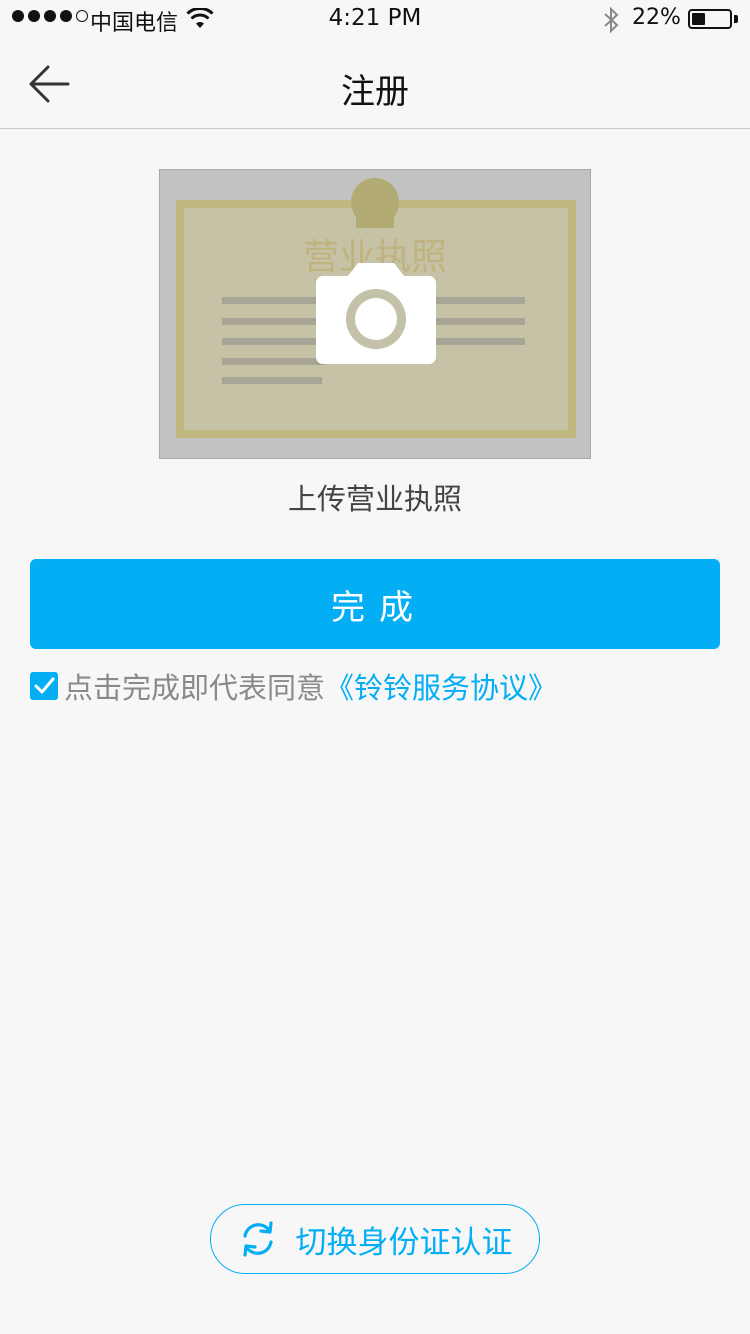 The width and height of the screenshot is (750, 1334). What do you see at coordinates (374, 499) in the screenshot?
I see `upload-caption: 上传营业执照` at bounding box center [374, 499].